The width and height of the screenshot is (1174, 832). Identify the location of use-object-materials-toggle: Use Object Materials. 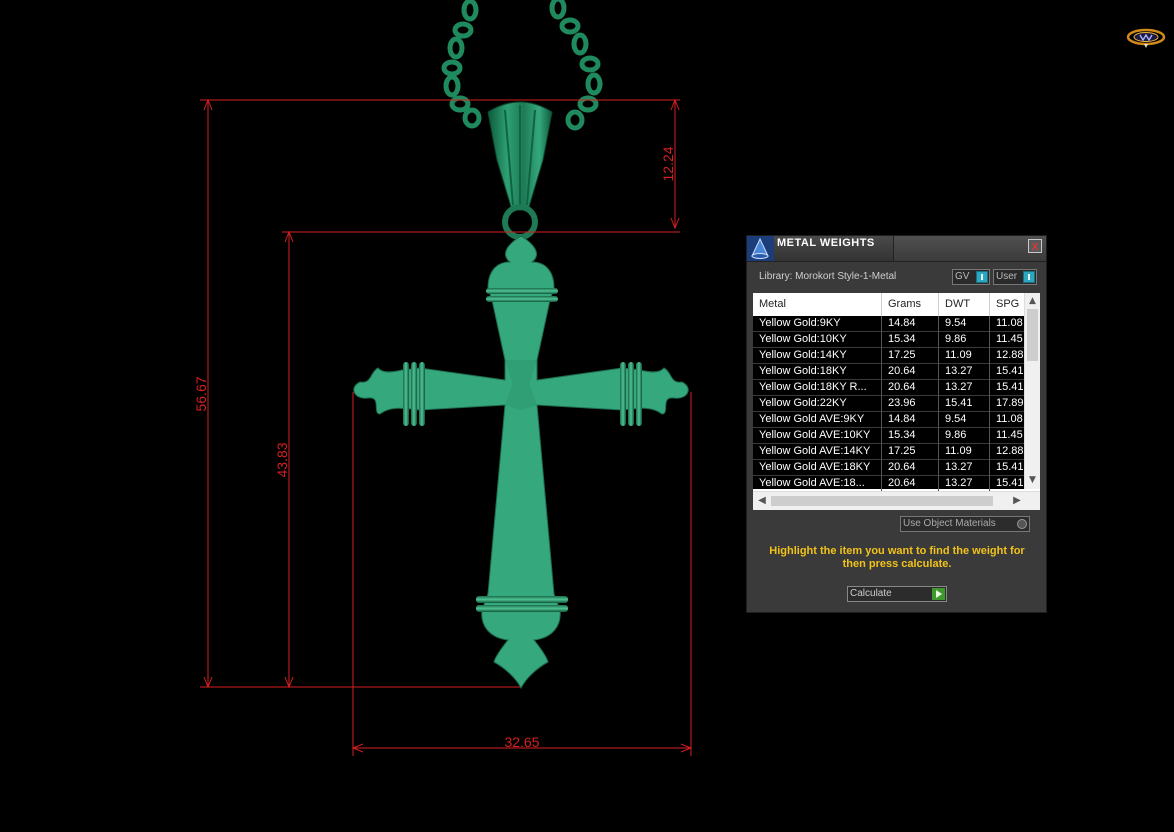
(965, 524).